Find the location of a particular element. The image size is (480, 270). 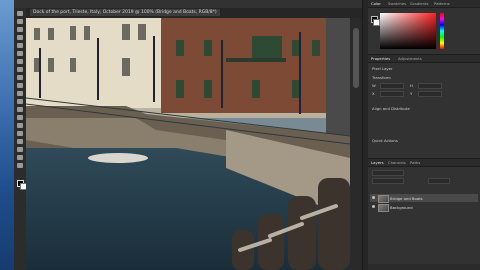

panel-background-swatch is located at coordinates (376, 22).